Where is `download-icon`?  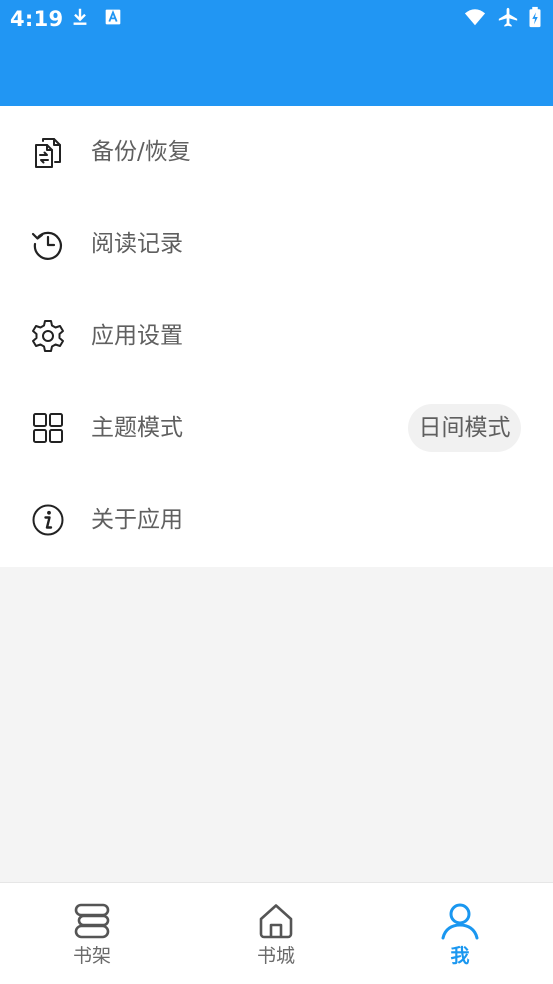
download-icon is located at coordinates (80, 16).